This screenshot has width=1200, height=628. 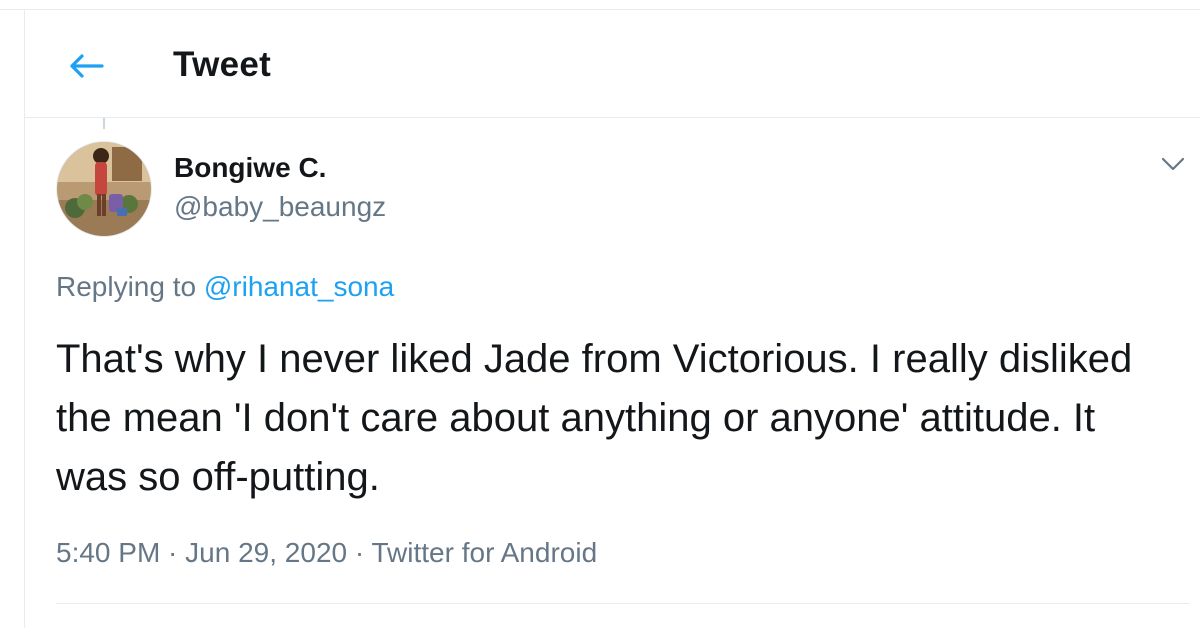 I want to click on reply-context: Replying to @rihanat_sona, so click(x=225, y=287).